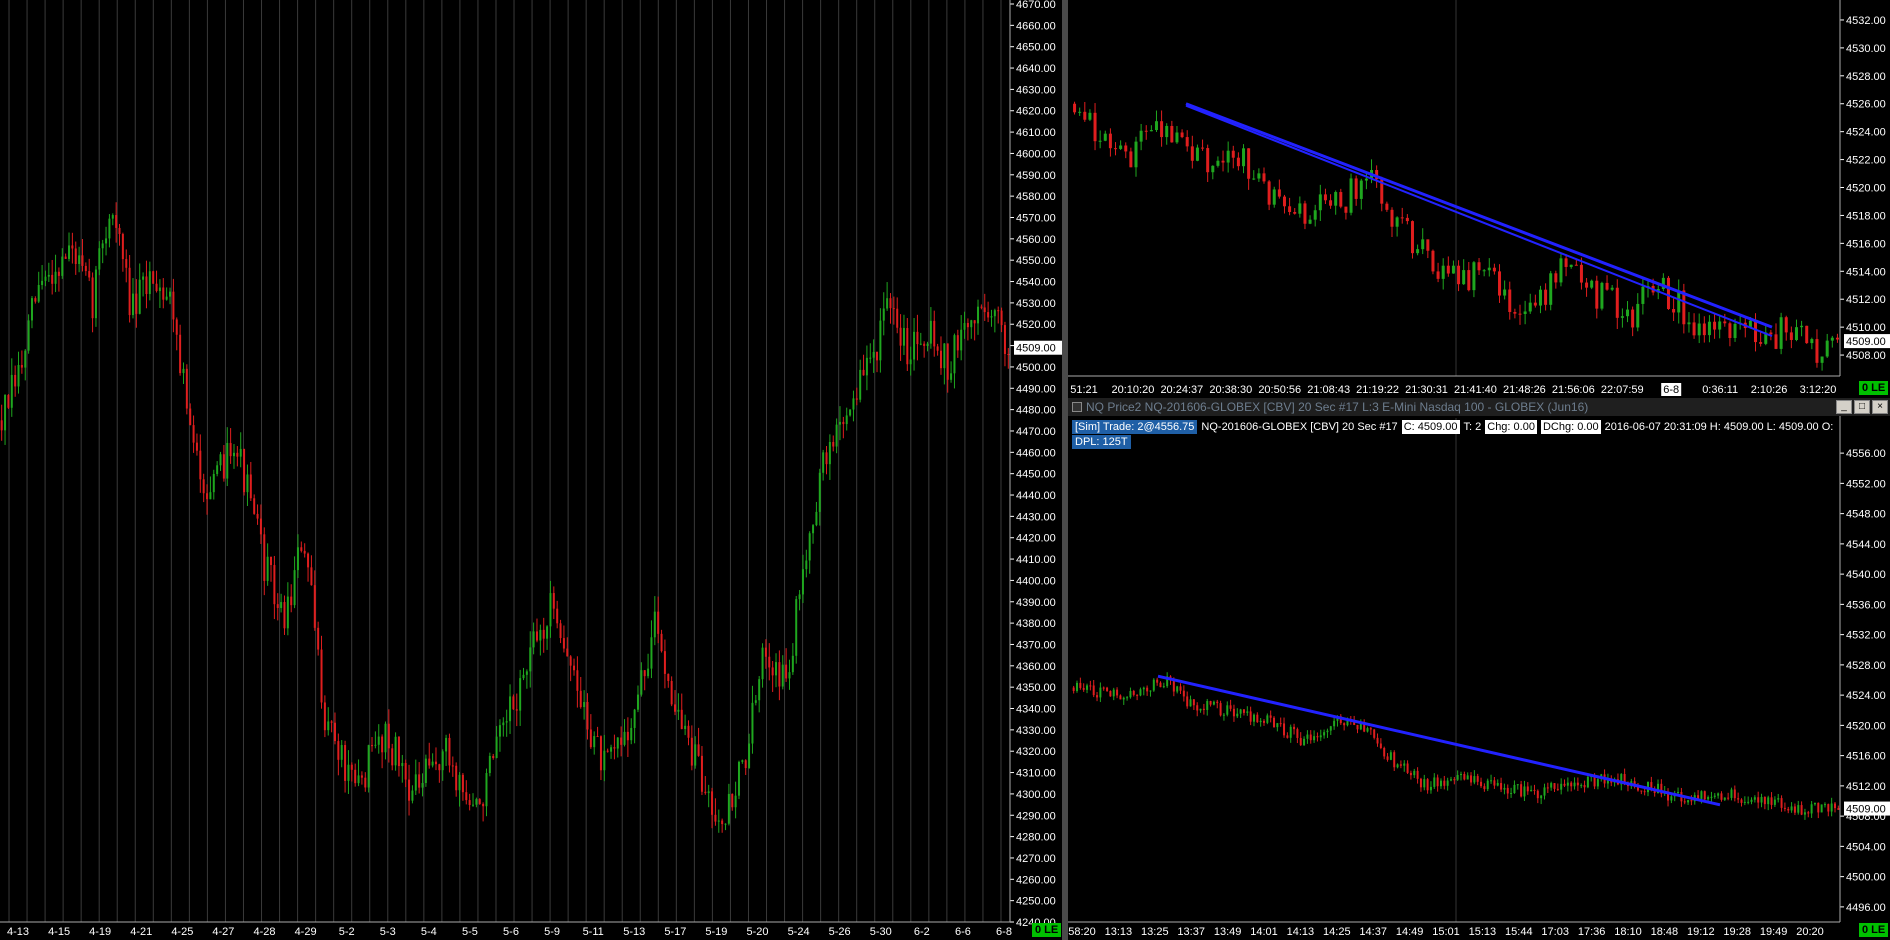  I want to click on close-button: ×, so click(1880, 407).